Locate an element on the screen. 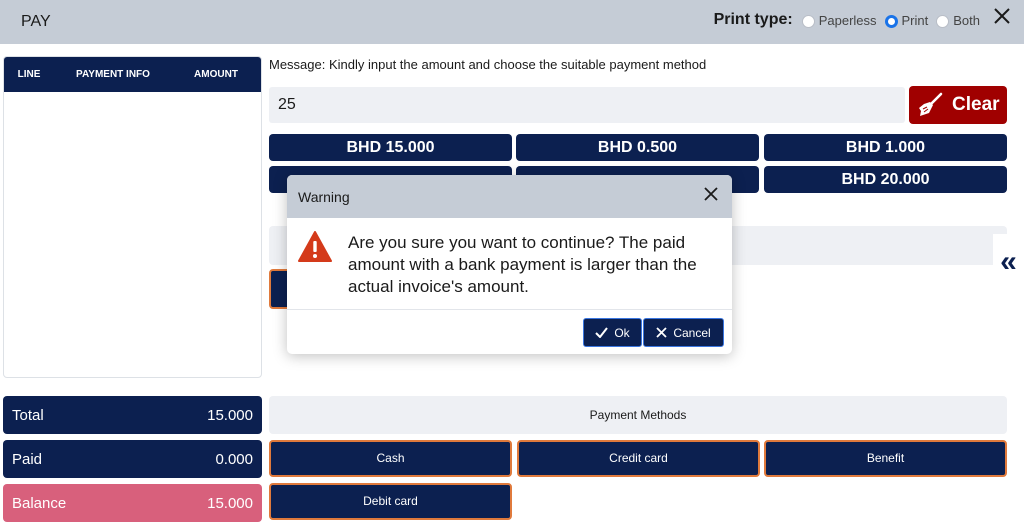 The height and width of the screenshot is (530, 1024). amount-input is located at coordinates (587, 105).